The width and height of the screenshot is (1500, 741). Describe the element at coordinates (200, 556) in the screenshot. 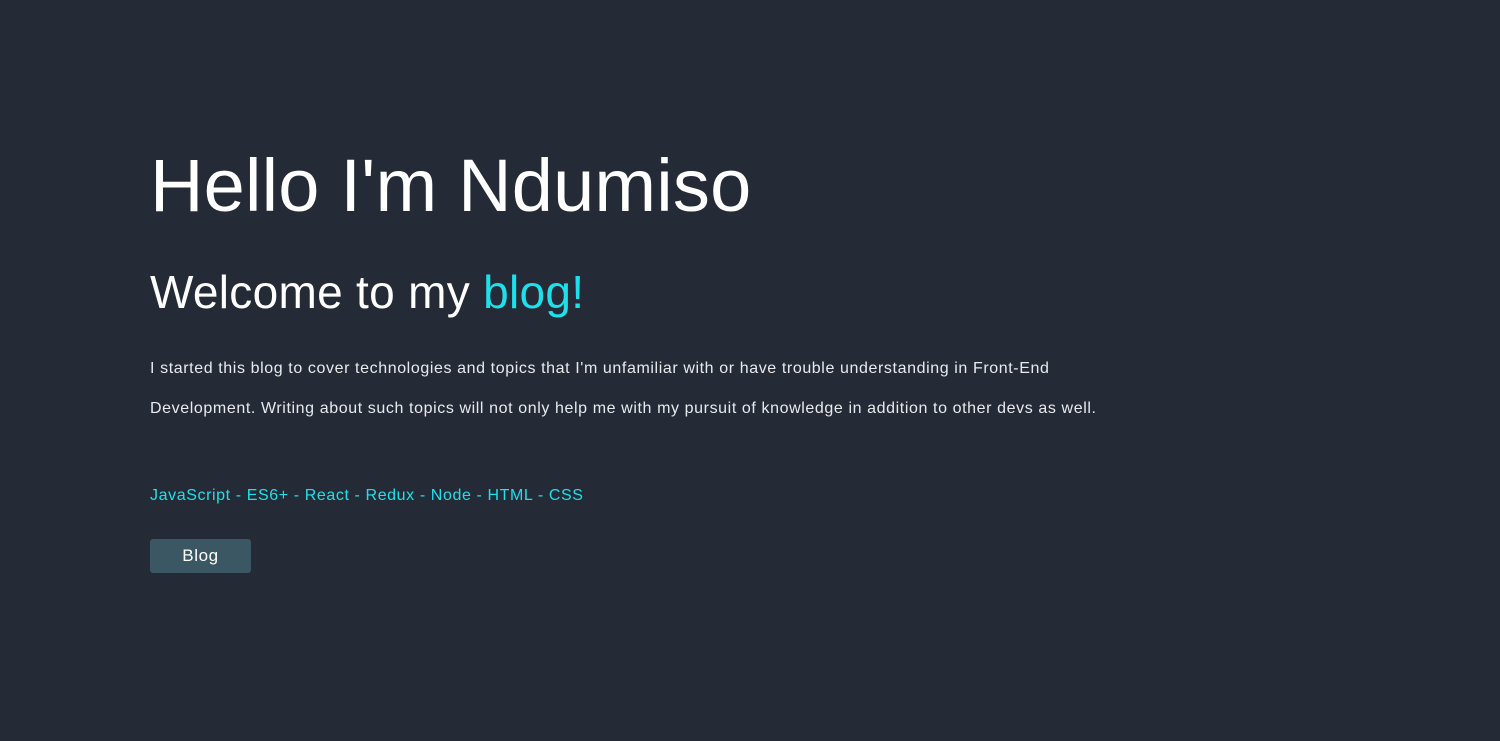

I see `blog-button: Blog` at that location.